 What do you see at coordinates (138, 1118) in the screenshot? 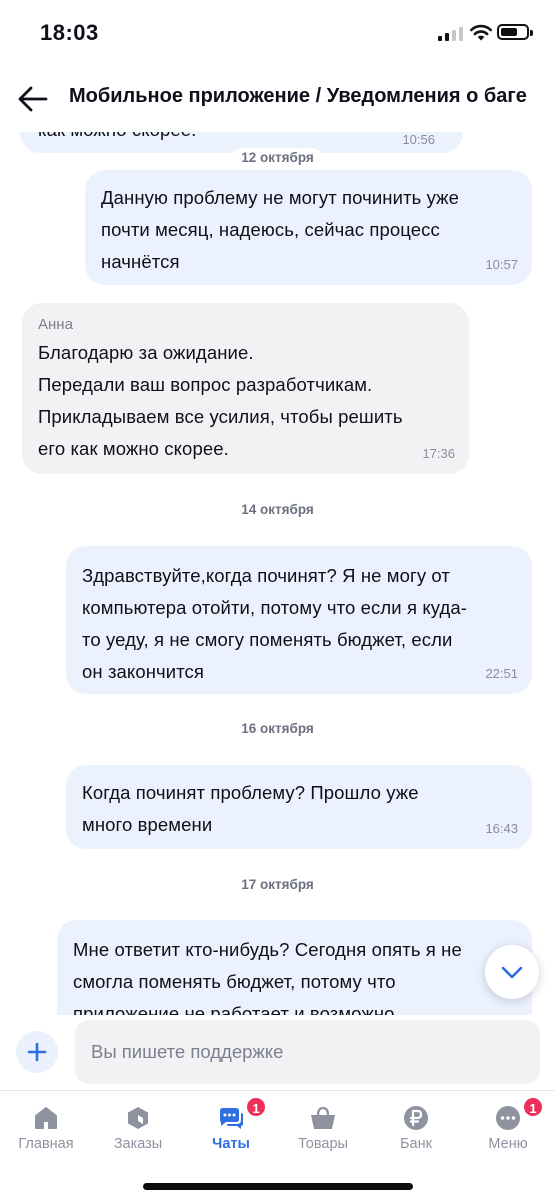
I see `orders-icon` at bounding box center [138, 1118].